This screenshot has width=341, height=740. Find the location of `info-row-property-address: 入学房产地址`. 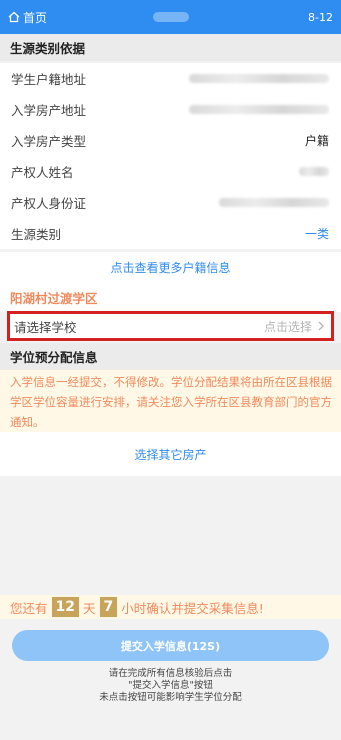

info-row-property-address: 入学房产地址 is located at coordinates (170, 109).